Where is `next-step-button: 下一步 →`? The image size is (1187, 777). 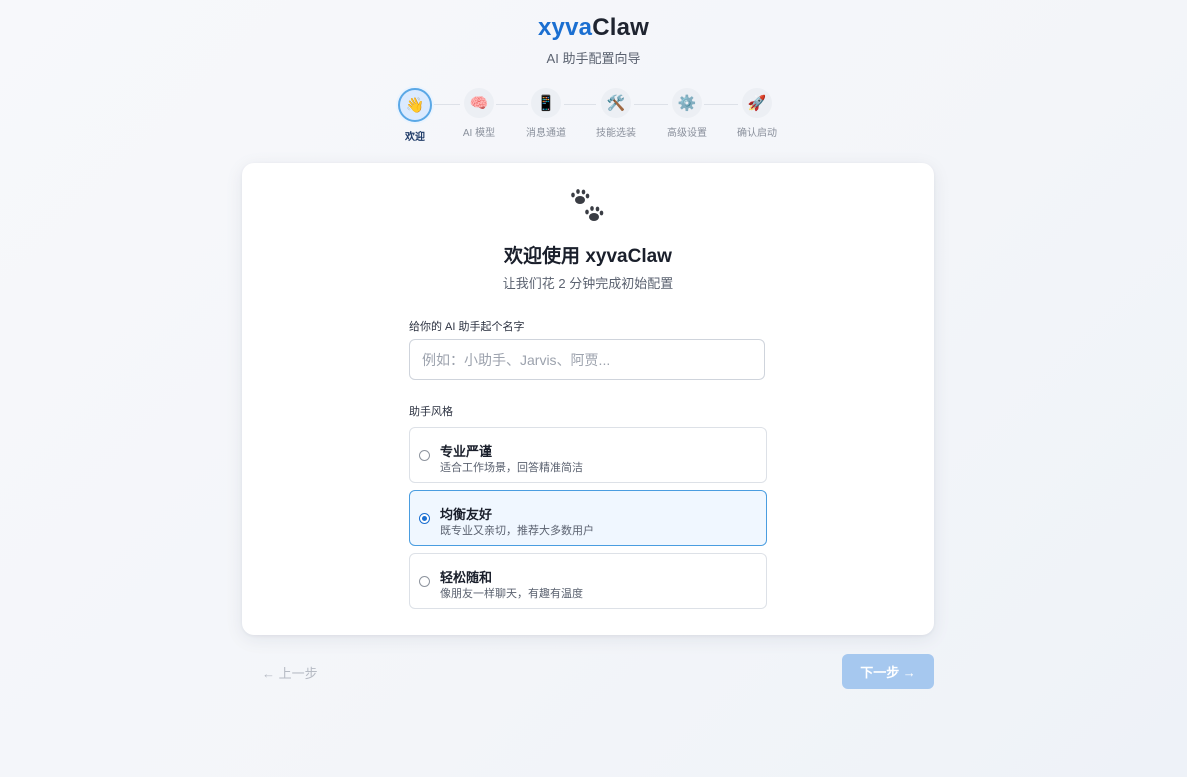
next-step-button: 下一步 → is located at coordinates (888, 671).